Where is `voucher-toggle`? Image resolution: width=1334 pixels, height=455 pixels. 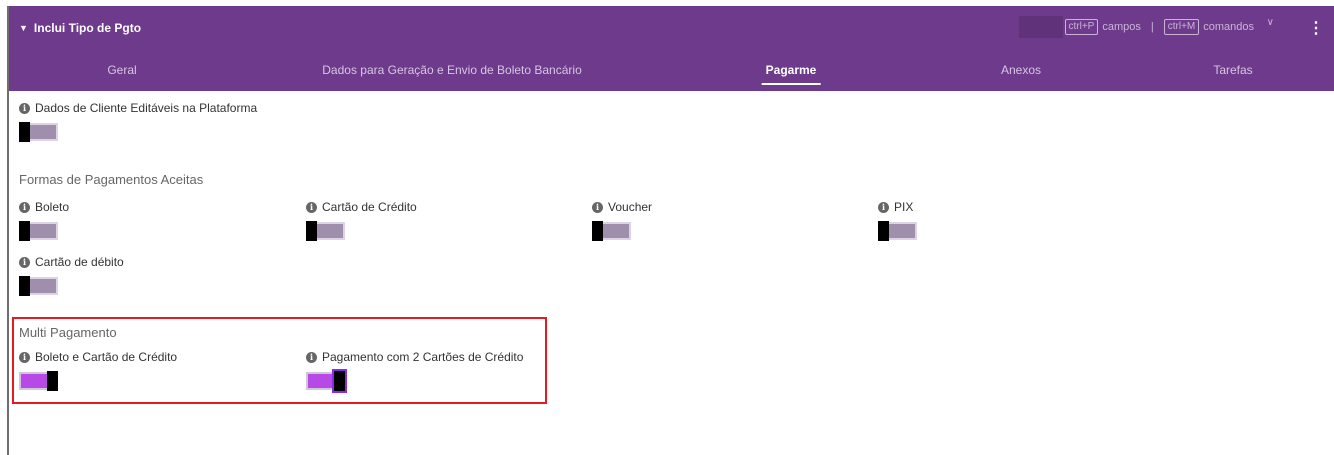
voucher-toggle is located at coordinates (611, 231).